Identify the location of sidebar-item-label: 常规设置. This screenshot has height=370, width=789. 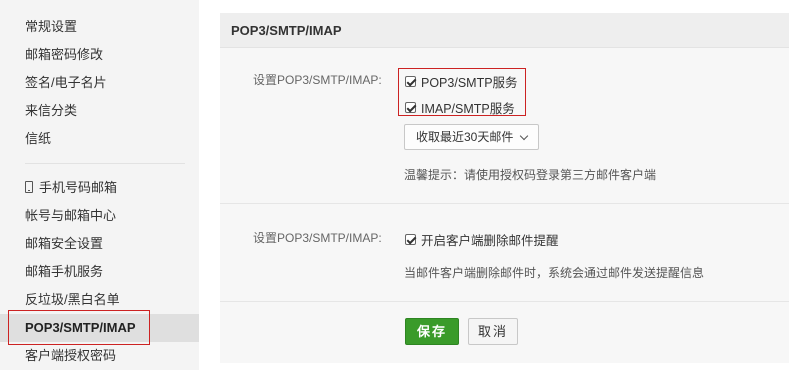
(51, 26).